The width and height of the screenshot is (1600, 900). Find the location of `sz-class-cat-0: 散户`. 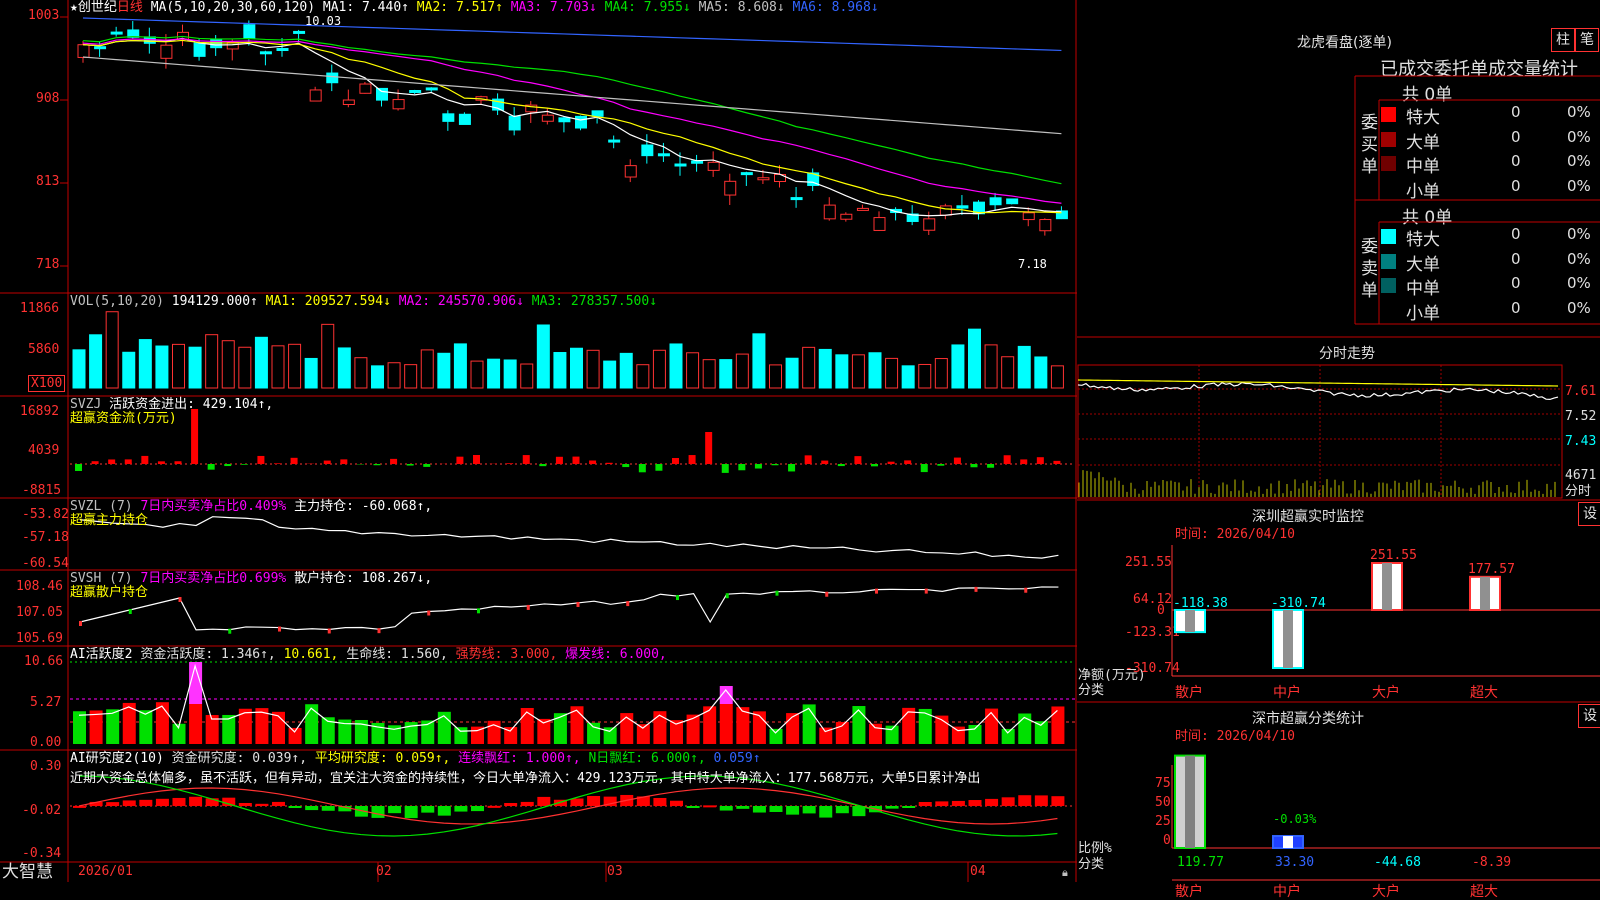

sz-class-cat-0: 散户 is located at coordinates (1189, 891).